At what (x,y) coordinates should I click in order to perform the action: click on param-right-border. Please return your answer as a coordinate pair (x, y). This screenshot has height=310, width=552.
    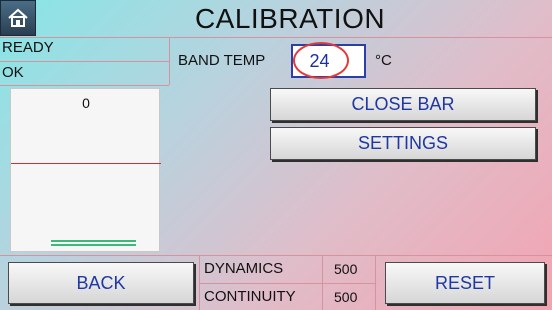
    Looking at the image, I should click on (375, 282).